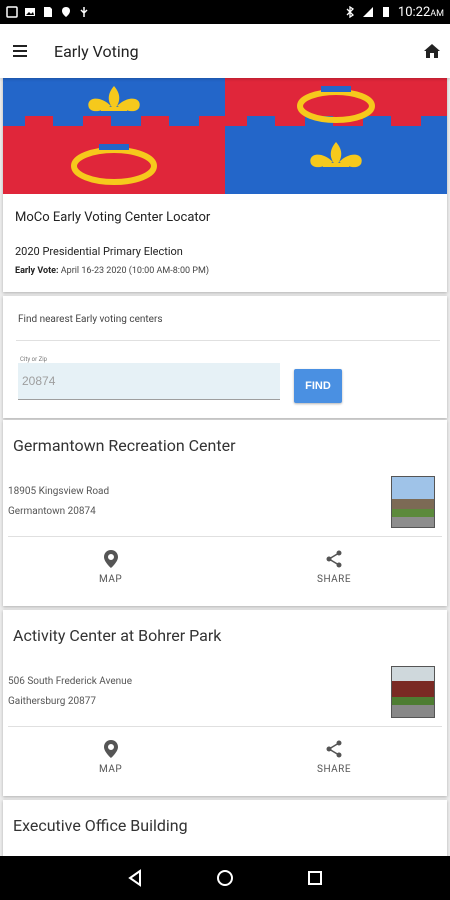 This screenshot has width=450, height=900. I want to click on hamburger-icon, so click(20, 51).